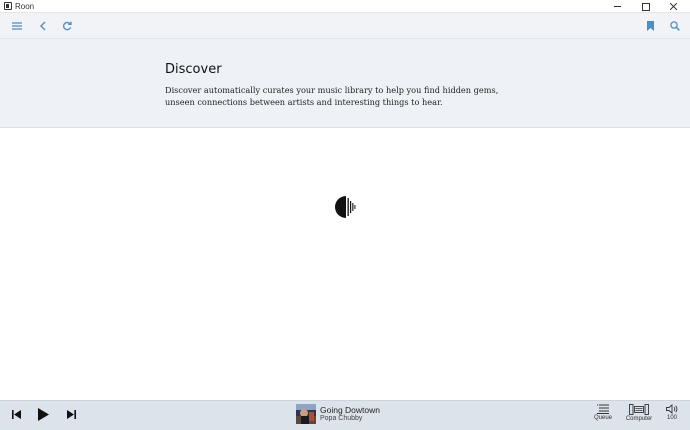 This screenshot has height=430, width=690. I want to click on play-button, so click(43, 414).